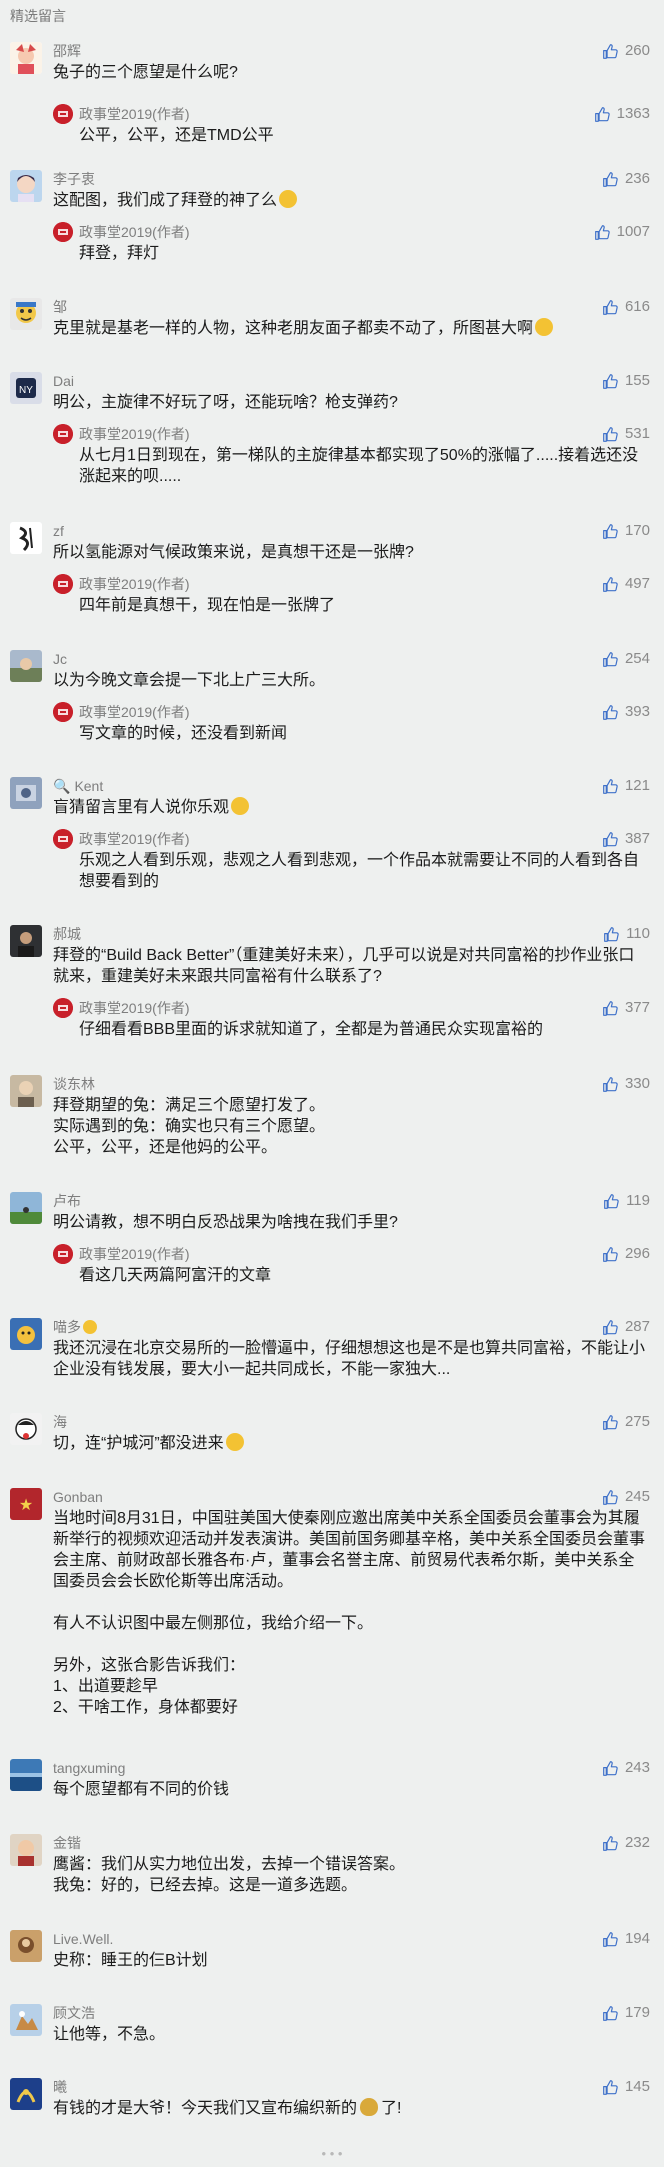  I want to click on commenter-name: zf, so click(58, 531).